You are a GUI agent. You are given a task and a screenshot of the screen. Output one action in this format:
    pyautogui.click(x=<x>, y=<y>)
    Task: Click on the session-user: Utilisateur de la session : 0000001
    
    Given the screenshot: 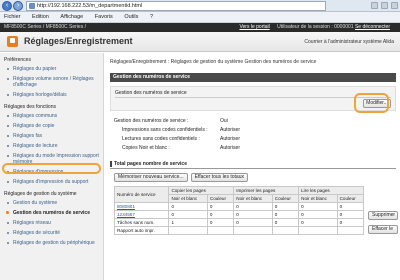 What is the action you would take?
    pyautogui.click(x=315, y=27)
    